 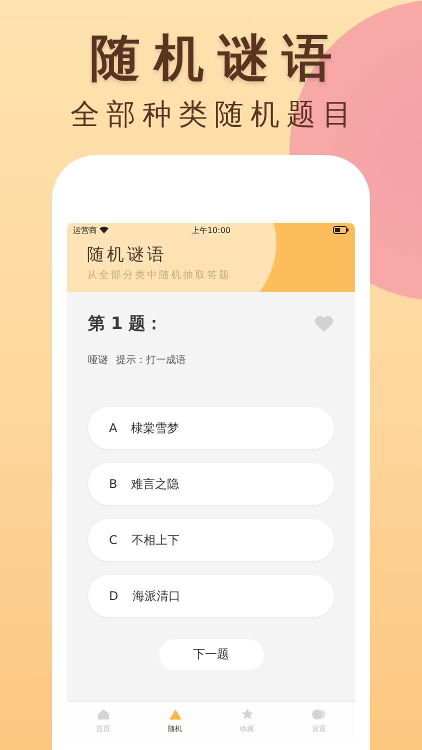 What do you see at coordinates (159, 275) in the screenshot?
I see `screen-subtitle: 从全部分类中随机抽取答题` at bounding box center [159, 275].